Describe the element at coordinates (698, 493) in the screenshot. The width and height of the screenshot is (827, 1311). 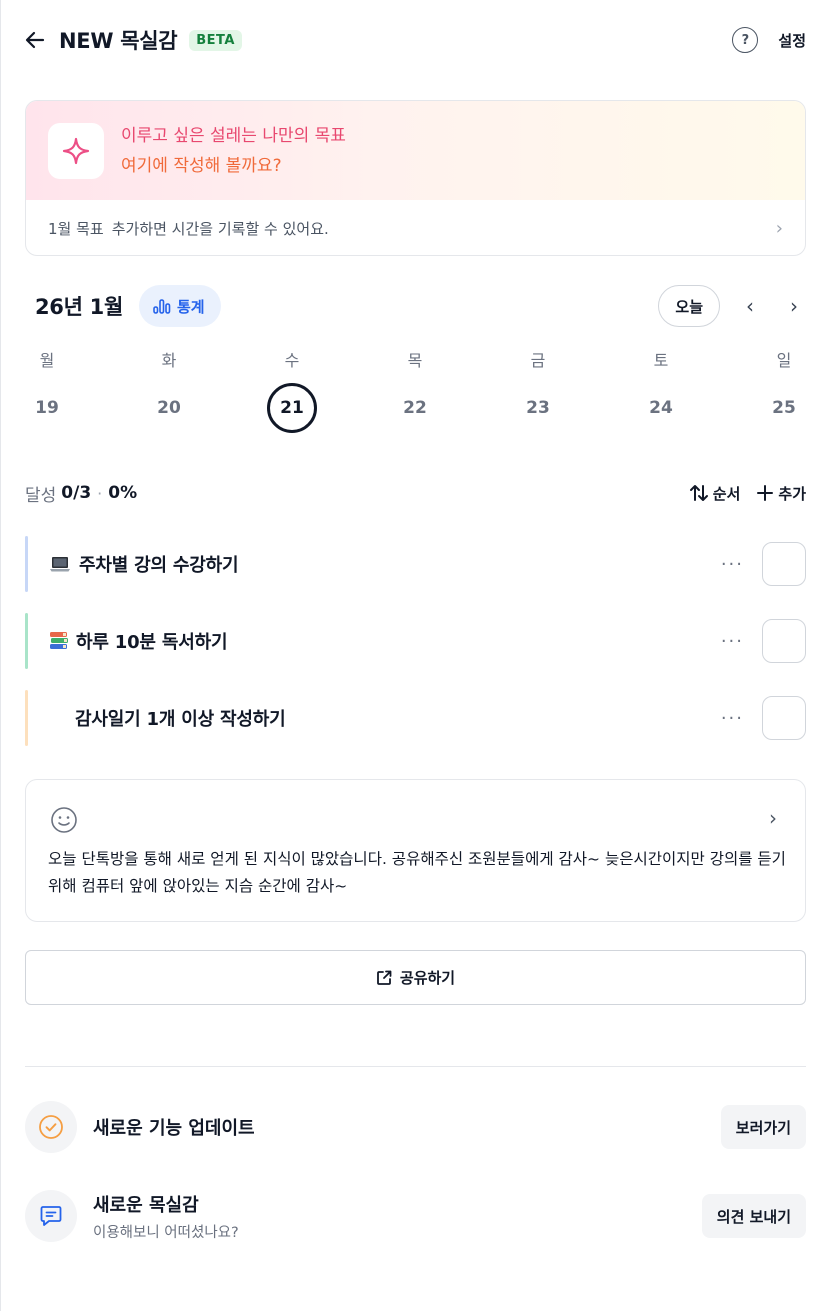
I see `sort-arrows-icon` at that location.